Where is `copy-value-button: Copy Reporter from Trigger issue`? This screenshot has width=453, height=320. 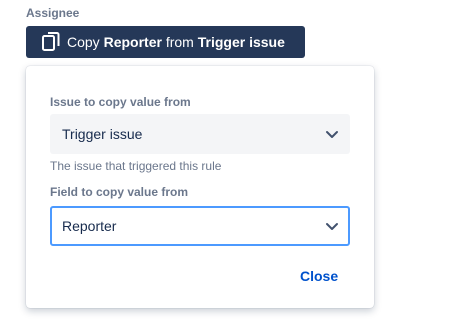
copy-value-button: Copy Reporter from Trigger issue is located at coordinates (165, 42).